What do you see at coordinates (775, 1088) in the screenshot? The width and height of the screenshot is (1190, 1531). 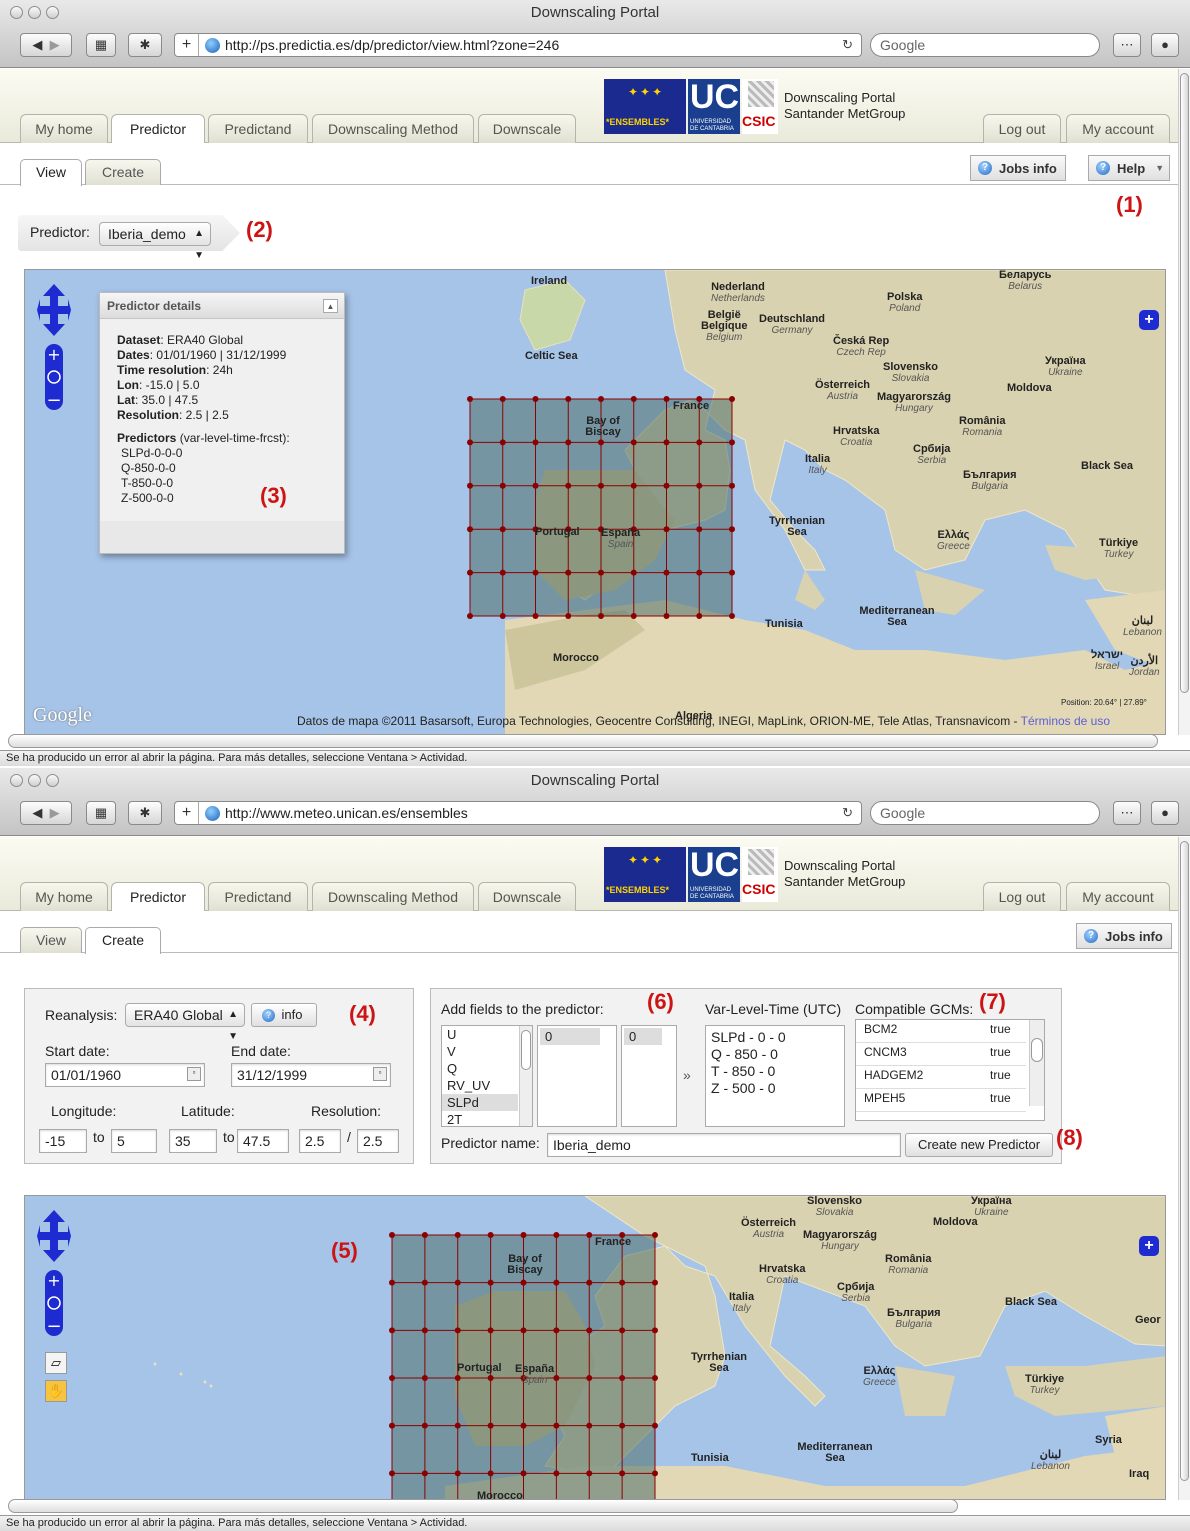 I see `vlt-item: Z - 500 - 0` at bounding box center [775, 1088].